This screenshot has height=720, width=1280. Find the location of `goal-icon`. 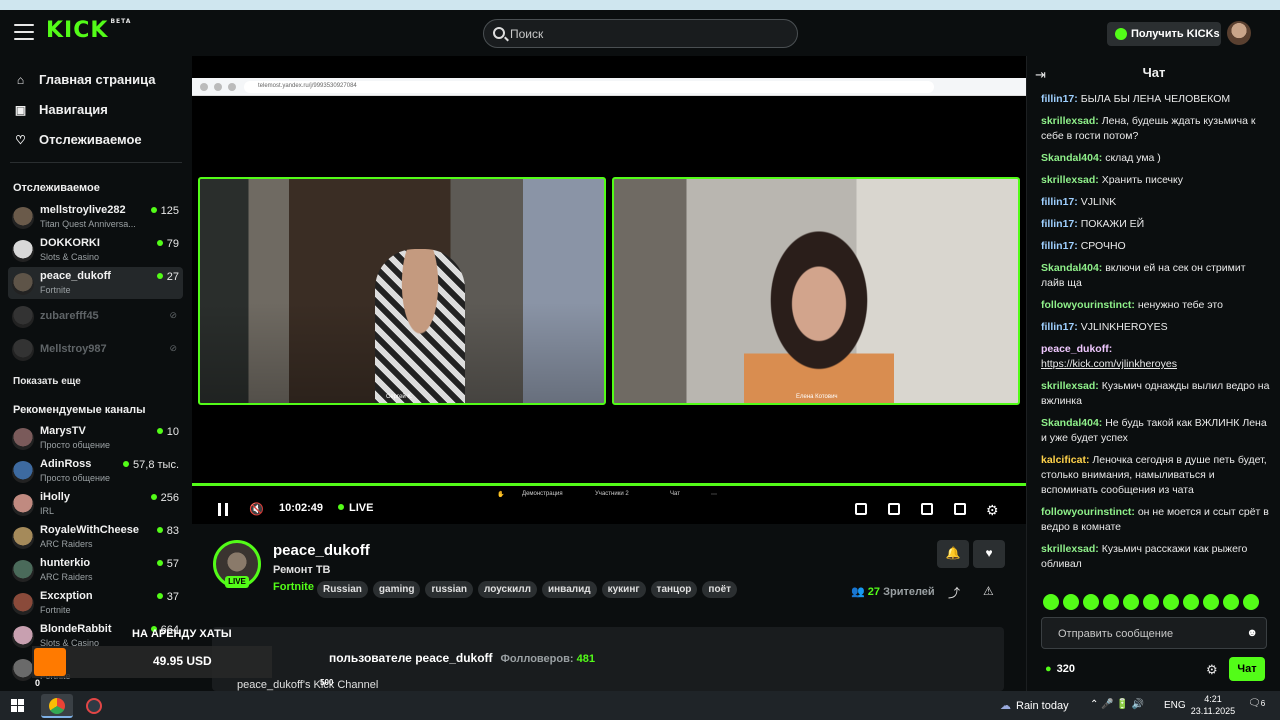

goal-icon is located at coordinates (50, 662).